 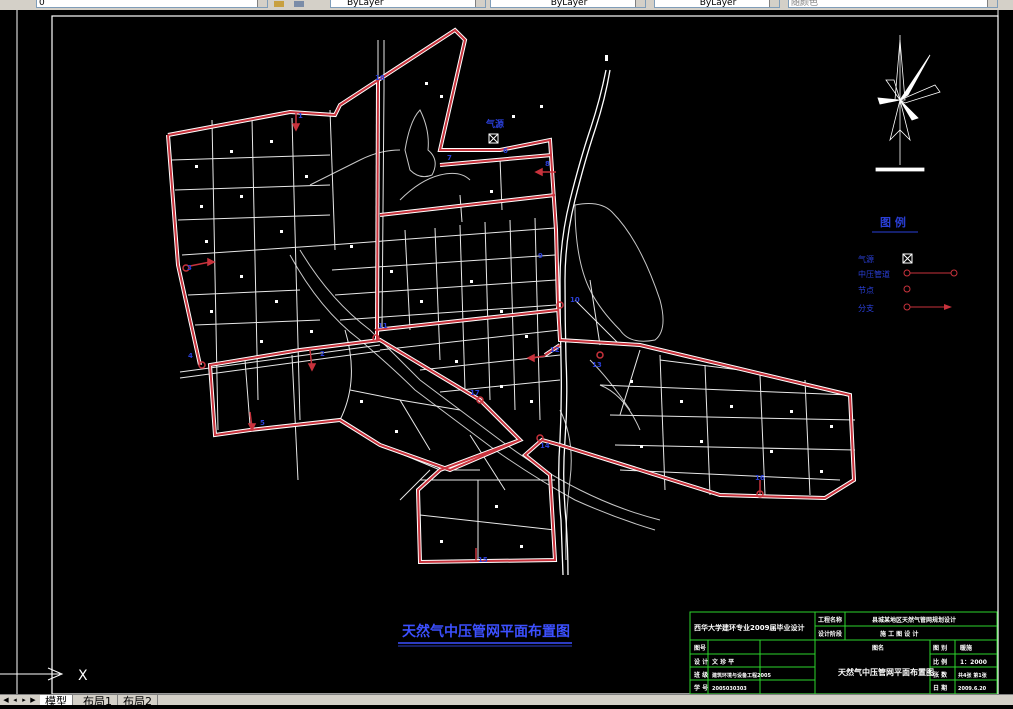 What do you see at coordinates (973, 675) in the screenshot?
I see `title-block-right-value: 共4张 第1张` at bounding box center [973, 675].